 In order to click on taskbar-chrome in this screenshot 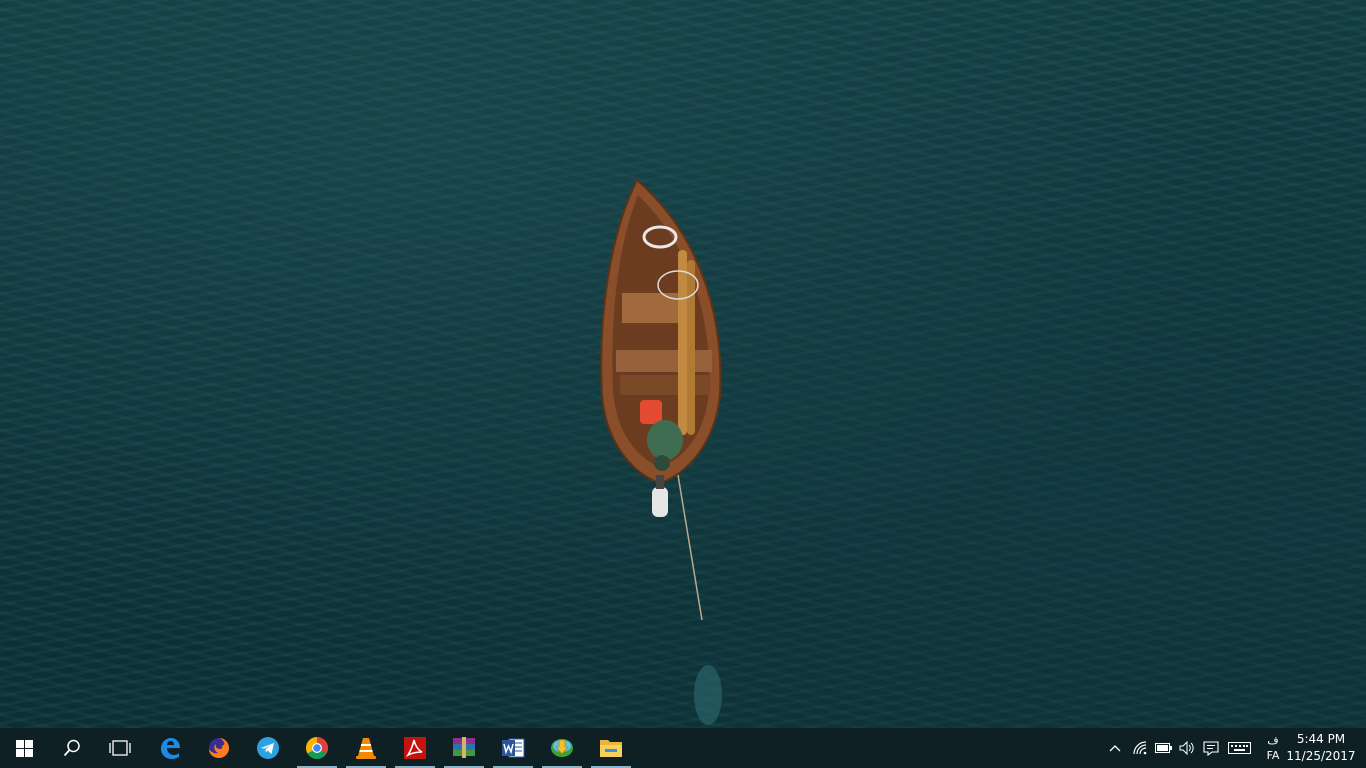, I will do `click(317, 748)`.